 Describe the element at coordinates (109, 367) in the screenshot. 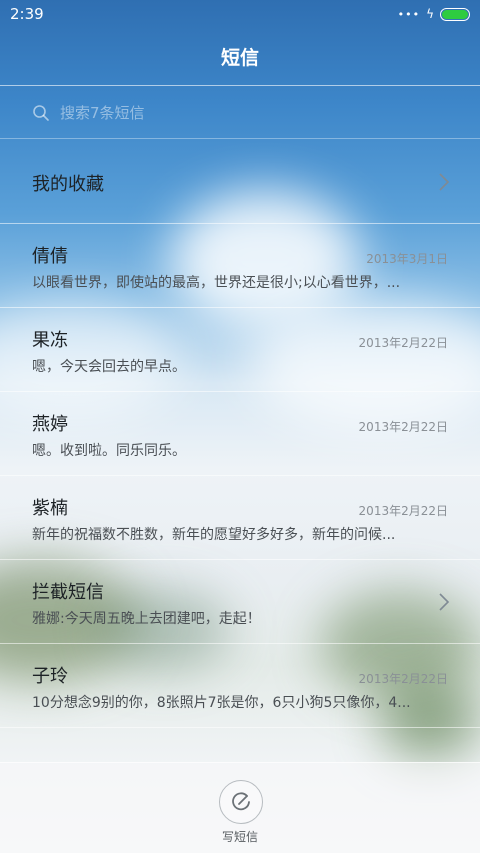

I see `message-snippet: 嗯，今天会回去的早点。` at that location.